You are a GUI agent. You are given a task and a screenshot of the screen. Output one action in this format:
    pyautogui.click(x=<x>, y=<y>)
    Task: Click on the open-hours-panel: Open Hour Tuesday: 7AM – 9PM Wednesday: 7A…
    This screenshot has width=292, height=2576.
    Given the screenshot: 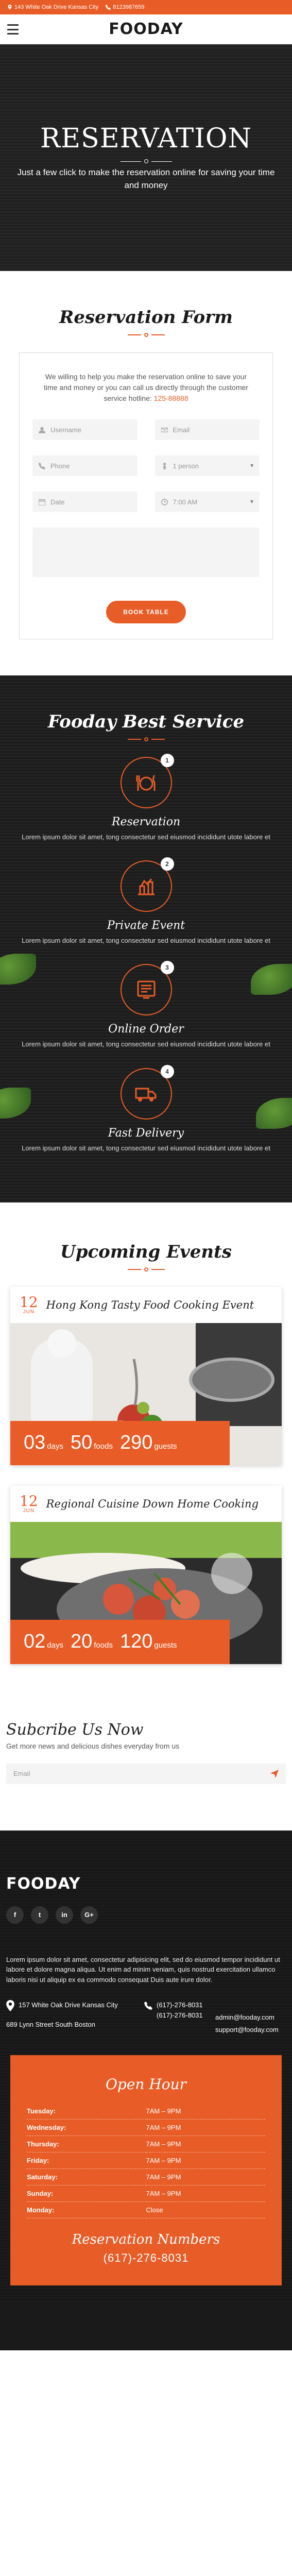 What is the action you would take?
    pyautogui.click(x=146, y=2170)
    